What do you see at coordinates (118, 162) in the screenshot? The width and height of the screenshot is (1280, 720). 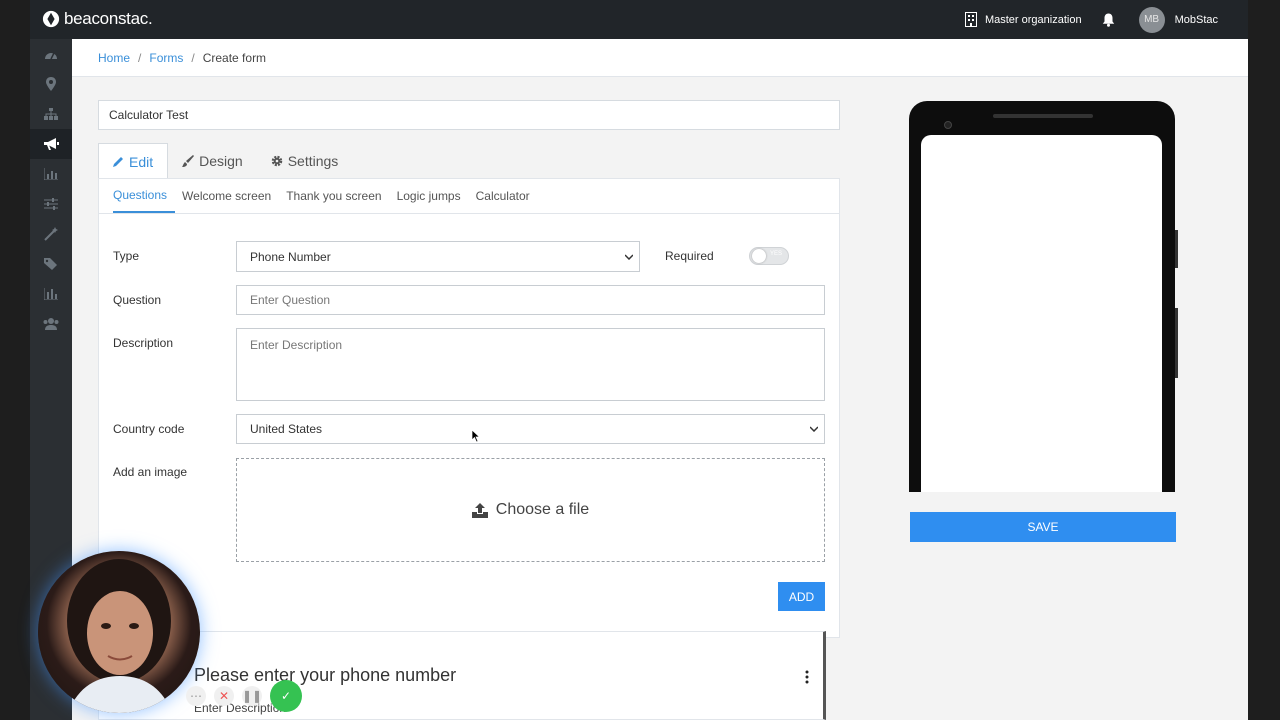 I see `pencil-icon` at bounding box center [118, 162].